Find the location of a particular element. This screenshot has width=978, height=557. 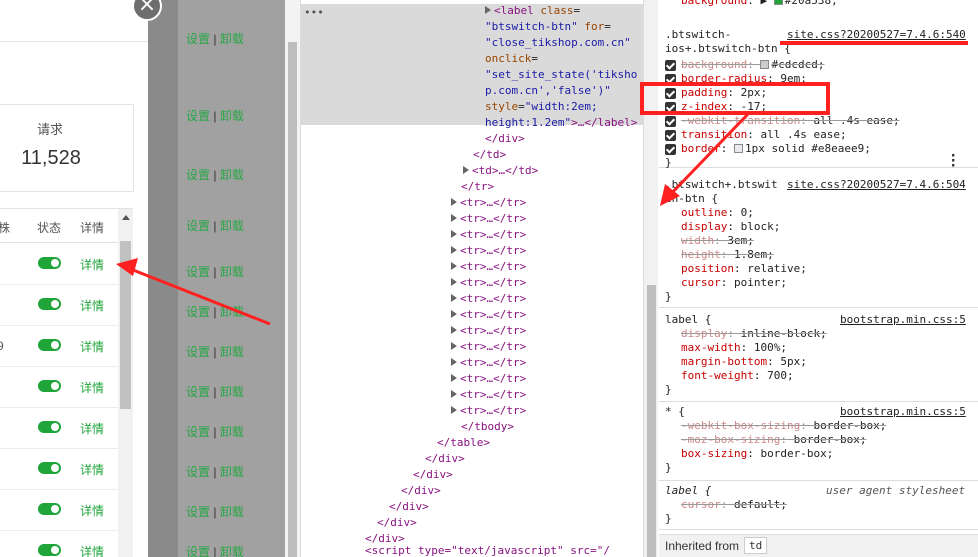

css-property: outline: 0; is located at coordinates (717, 213).